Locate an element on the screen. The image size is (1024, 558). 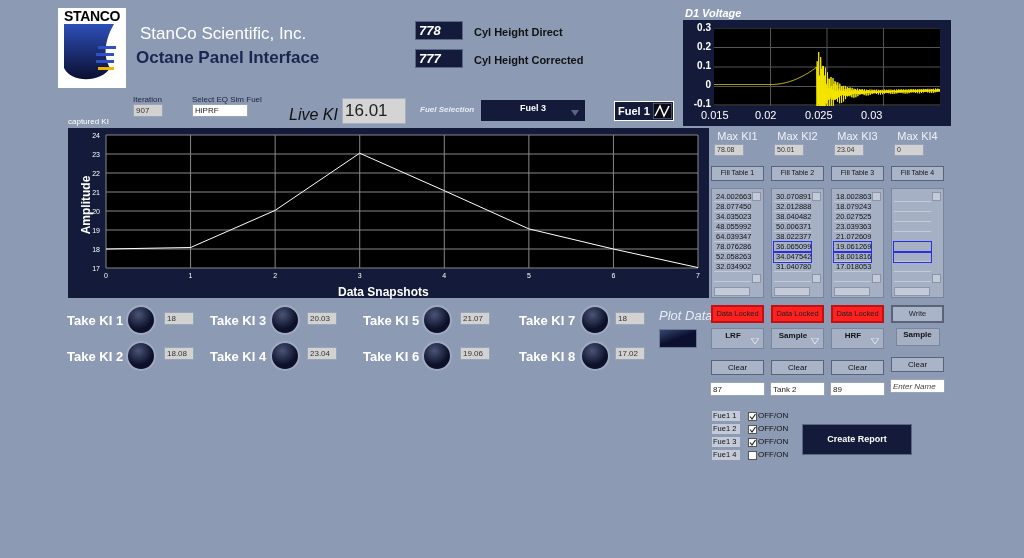
value-field: 21.07 is located at coordinates (475, 318).